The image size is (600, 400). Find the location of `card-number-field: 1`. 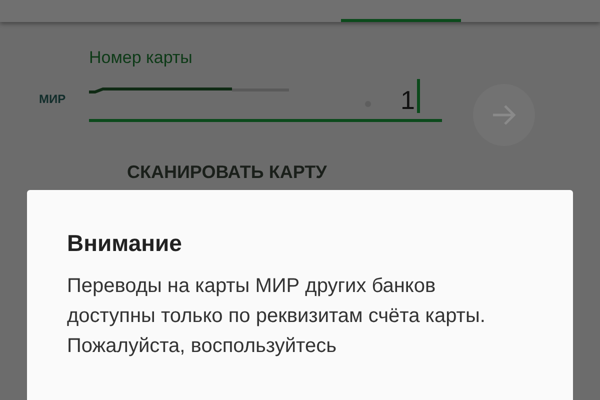

card-number-field: 1 is located at coordinates (265, 97).